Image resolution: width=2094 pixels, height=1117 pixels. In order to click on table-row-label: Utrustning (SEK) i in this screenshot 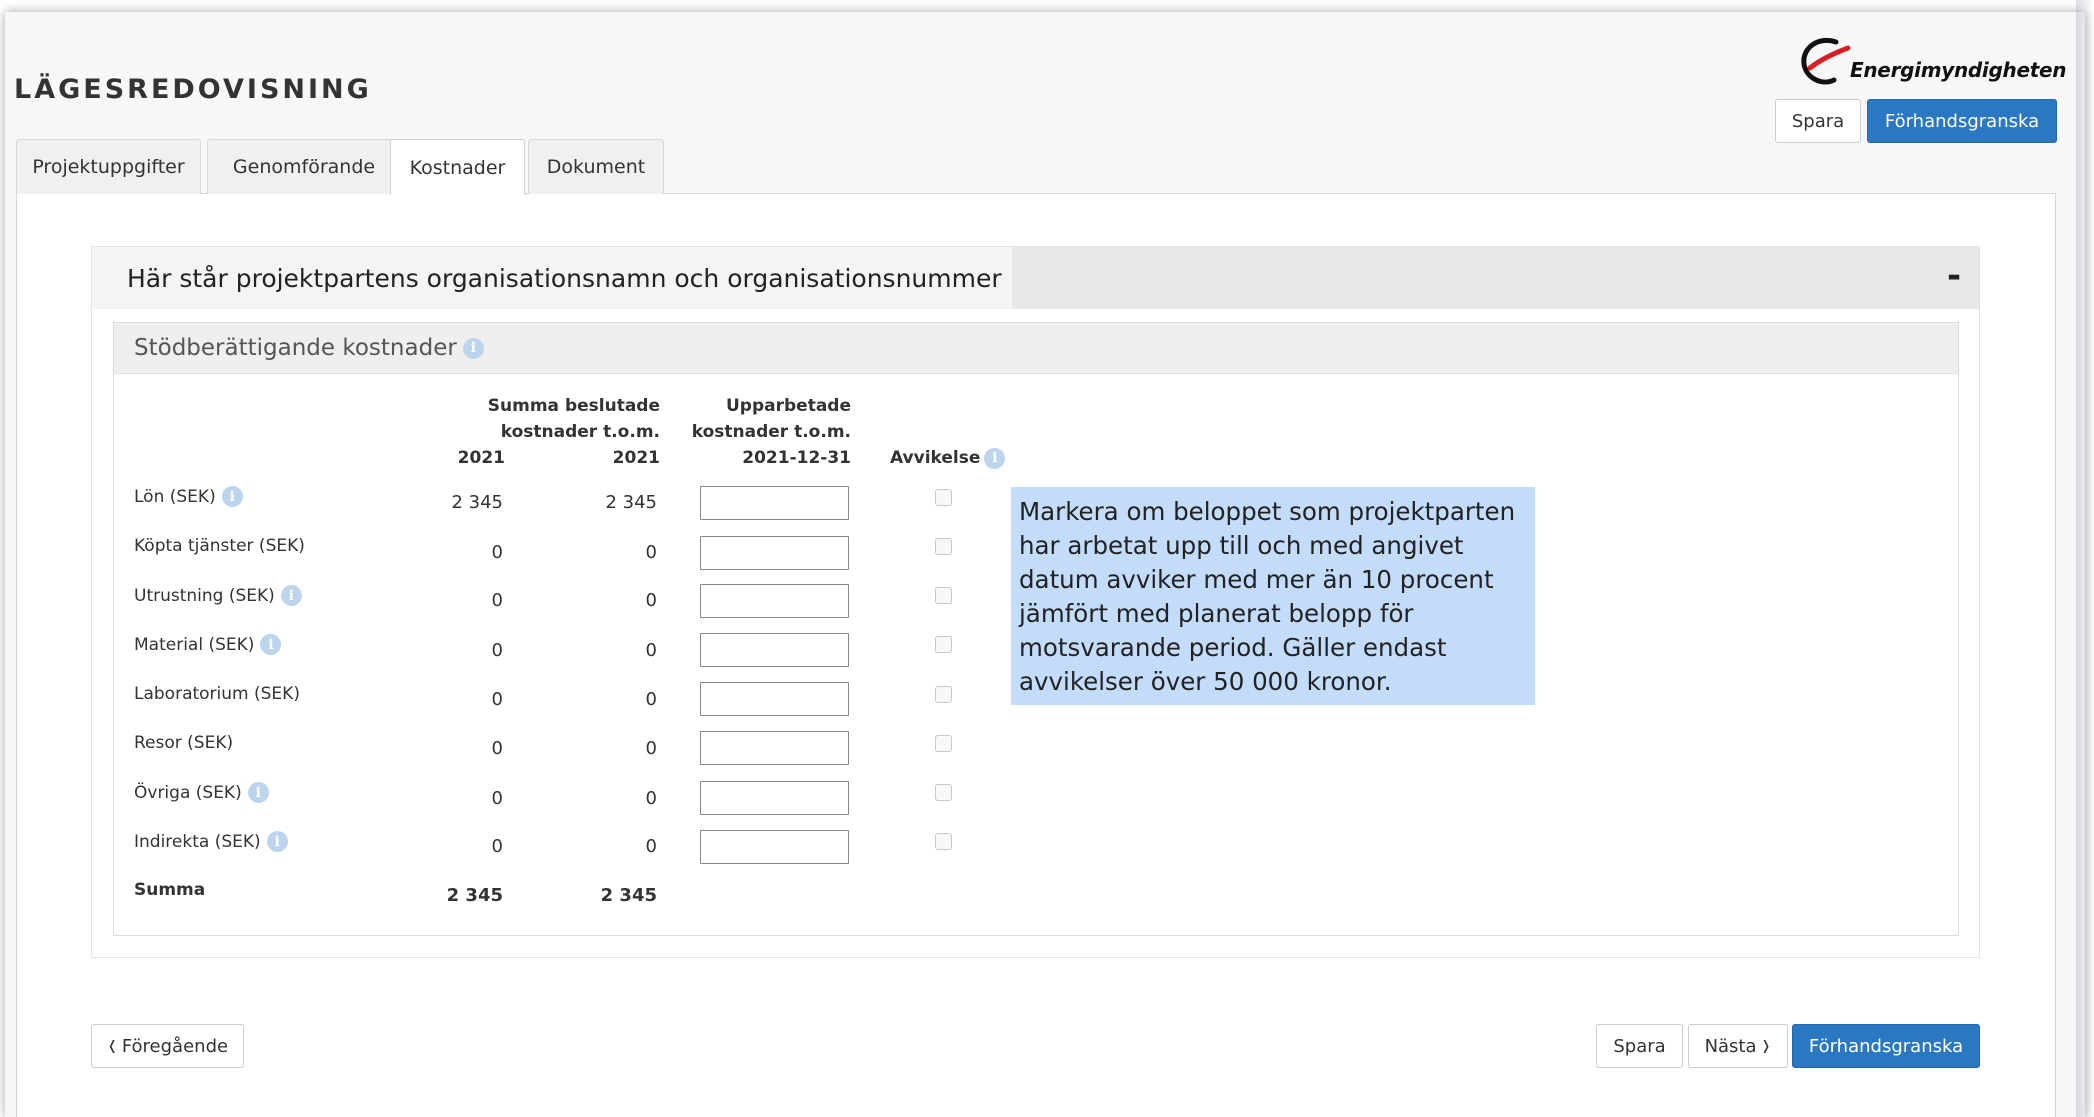, I will do `click(218, 595)`.